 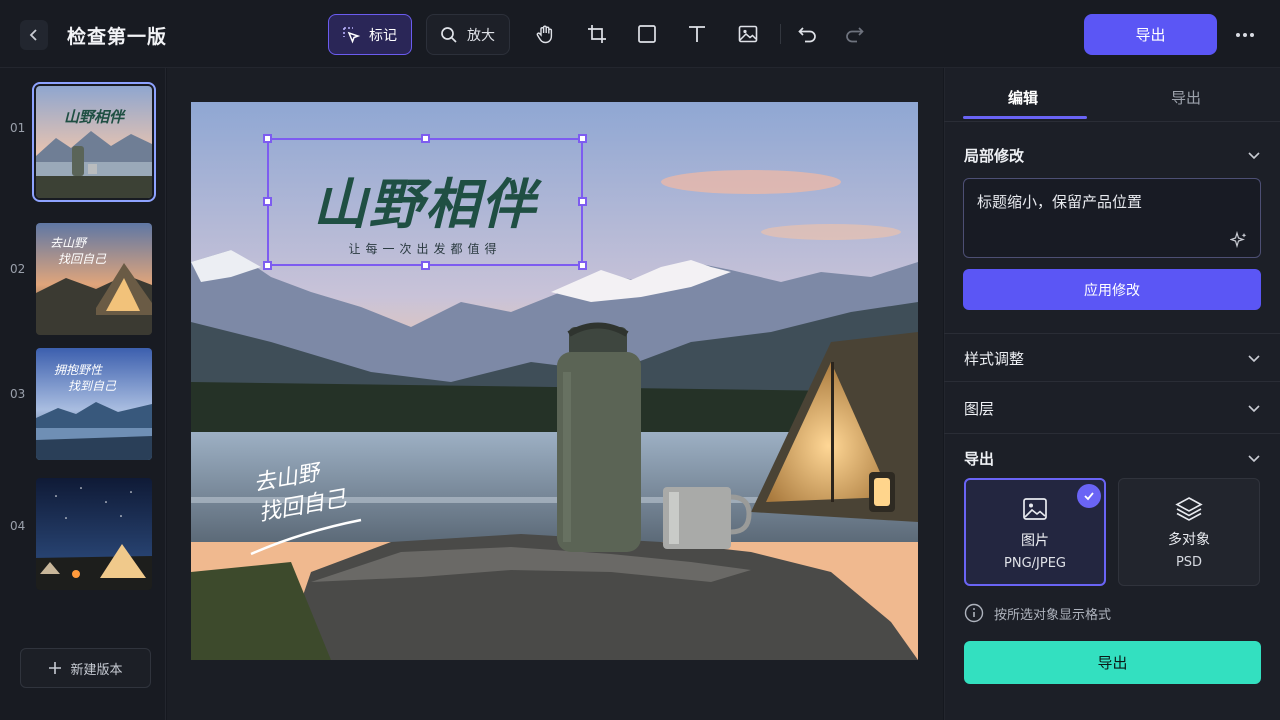 I want to click on thumbnail-caption: 去山野, so click(x=68, y=243).